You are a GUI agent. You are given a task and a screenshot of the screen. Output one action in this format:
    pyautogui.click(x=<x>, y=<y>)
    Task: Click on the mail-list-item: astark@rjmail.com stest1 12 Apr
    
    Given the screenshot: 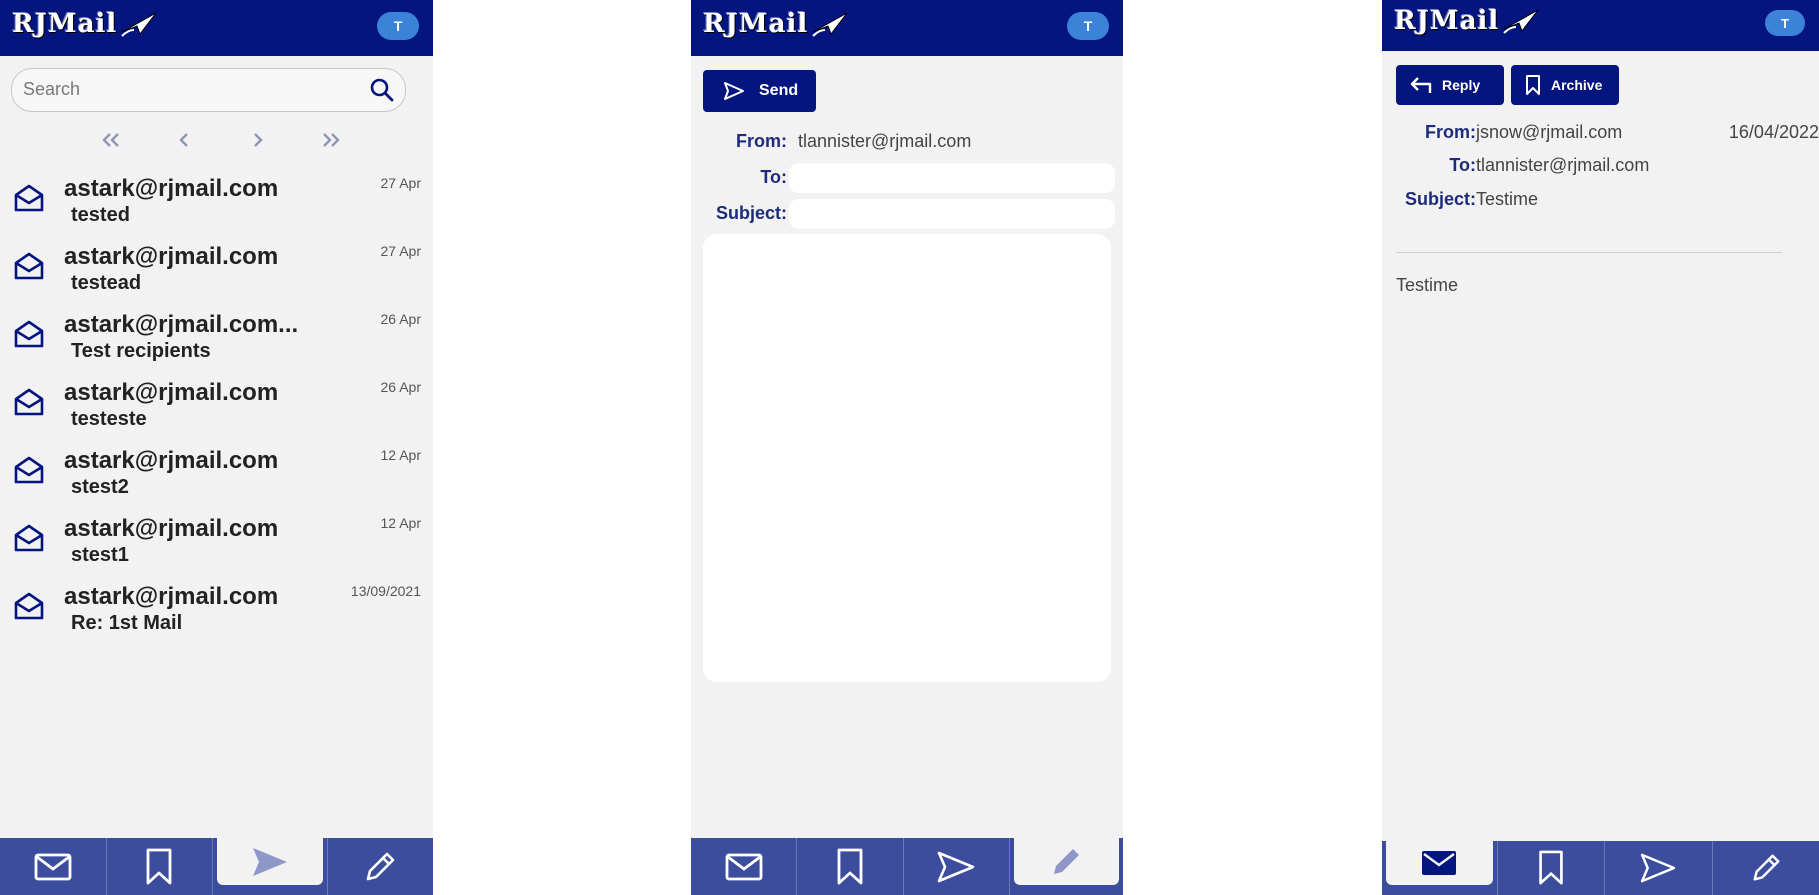 What is the action you would take?
    pyautogui.click(x=216, y=542)
    